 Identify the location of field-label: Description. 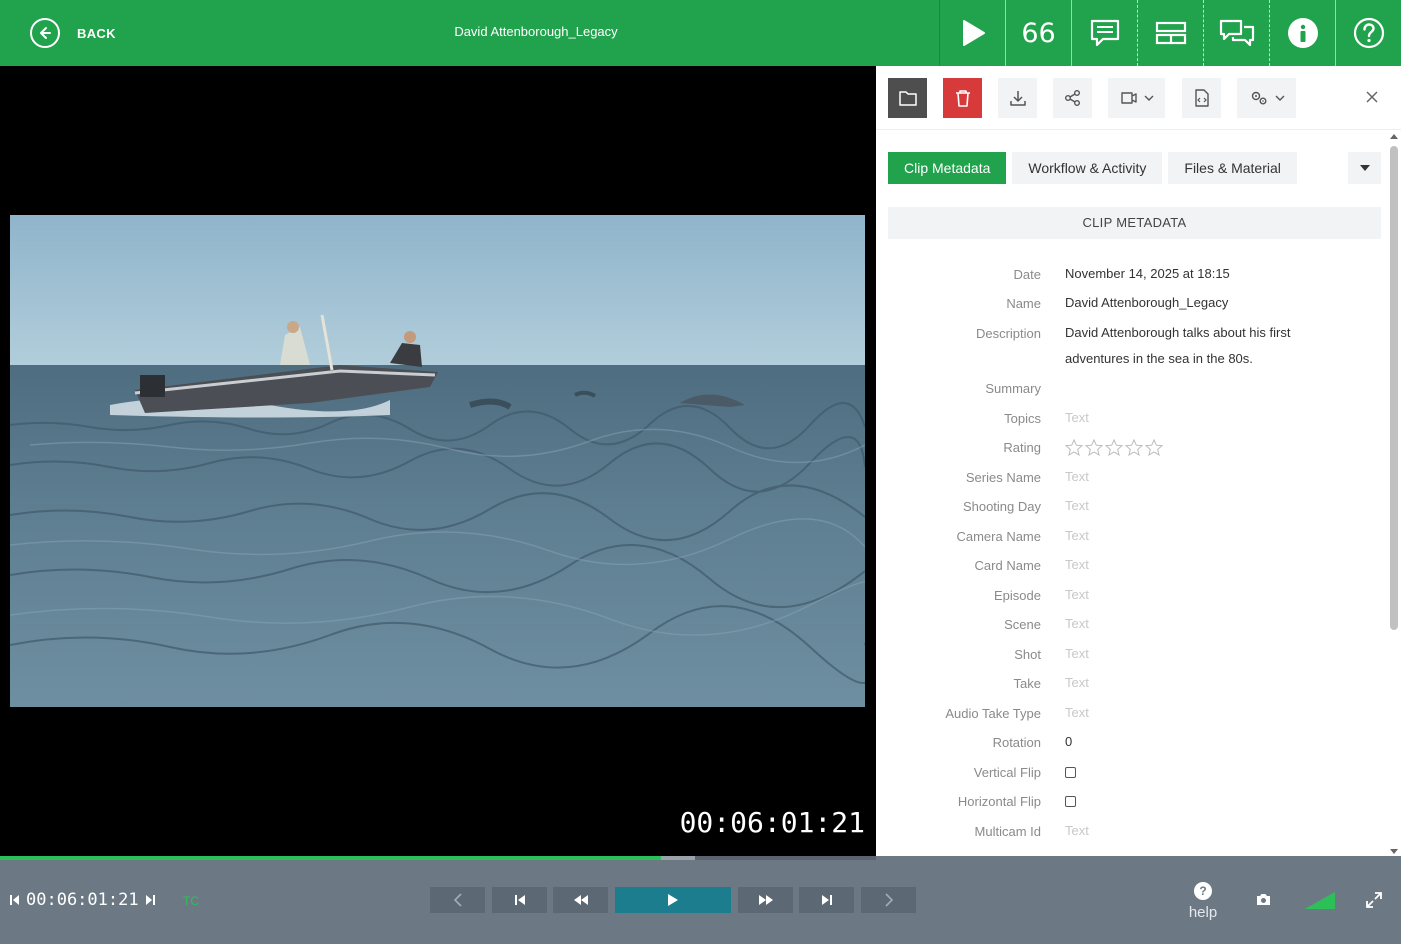
(1008, 333).